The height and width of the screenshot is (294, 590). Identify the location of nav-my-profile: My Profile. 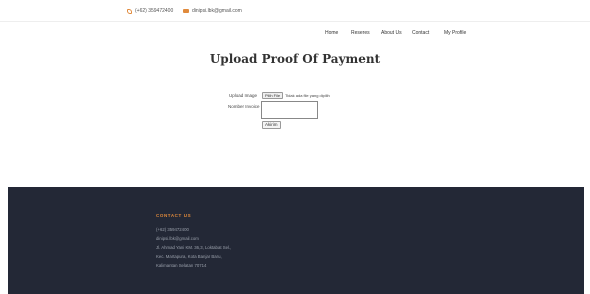
(455, 33).